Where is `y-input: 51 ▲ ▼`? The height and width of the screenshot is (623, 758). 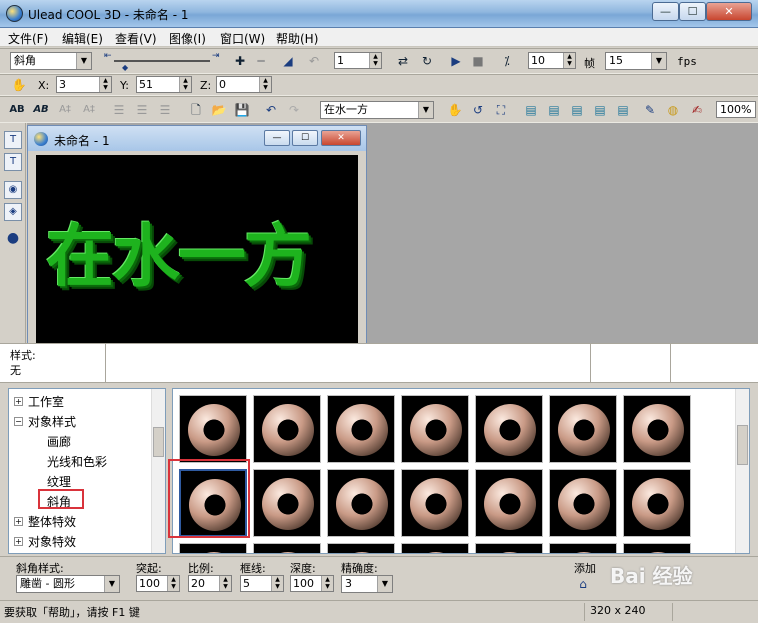
y-input: 51 ▲ ▼ is located at coordinates (164, 84).